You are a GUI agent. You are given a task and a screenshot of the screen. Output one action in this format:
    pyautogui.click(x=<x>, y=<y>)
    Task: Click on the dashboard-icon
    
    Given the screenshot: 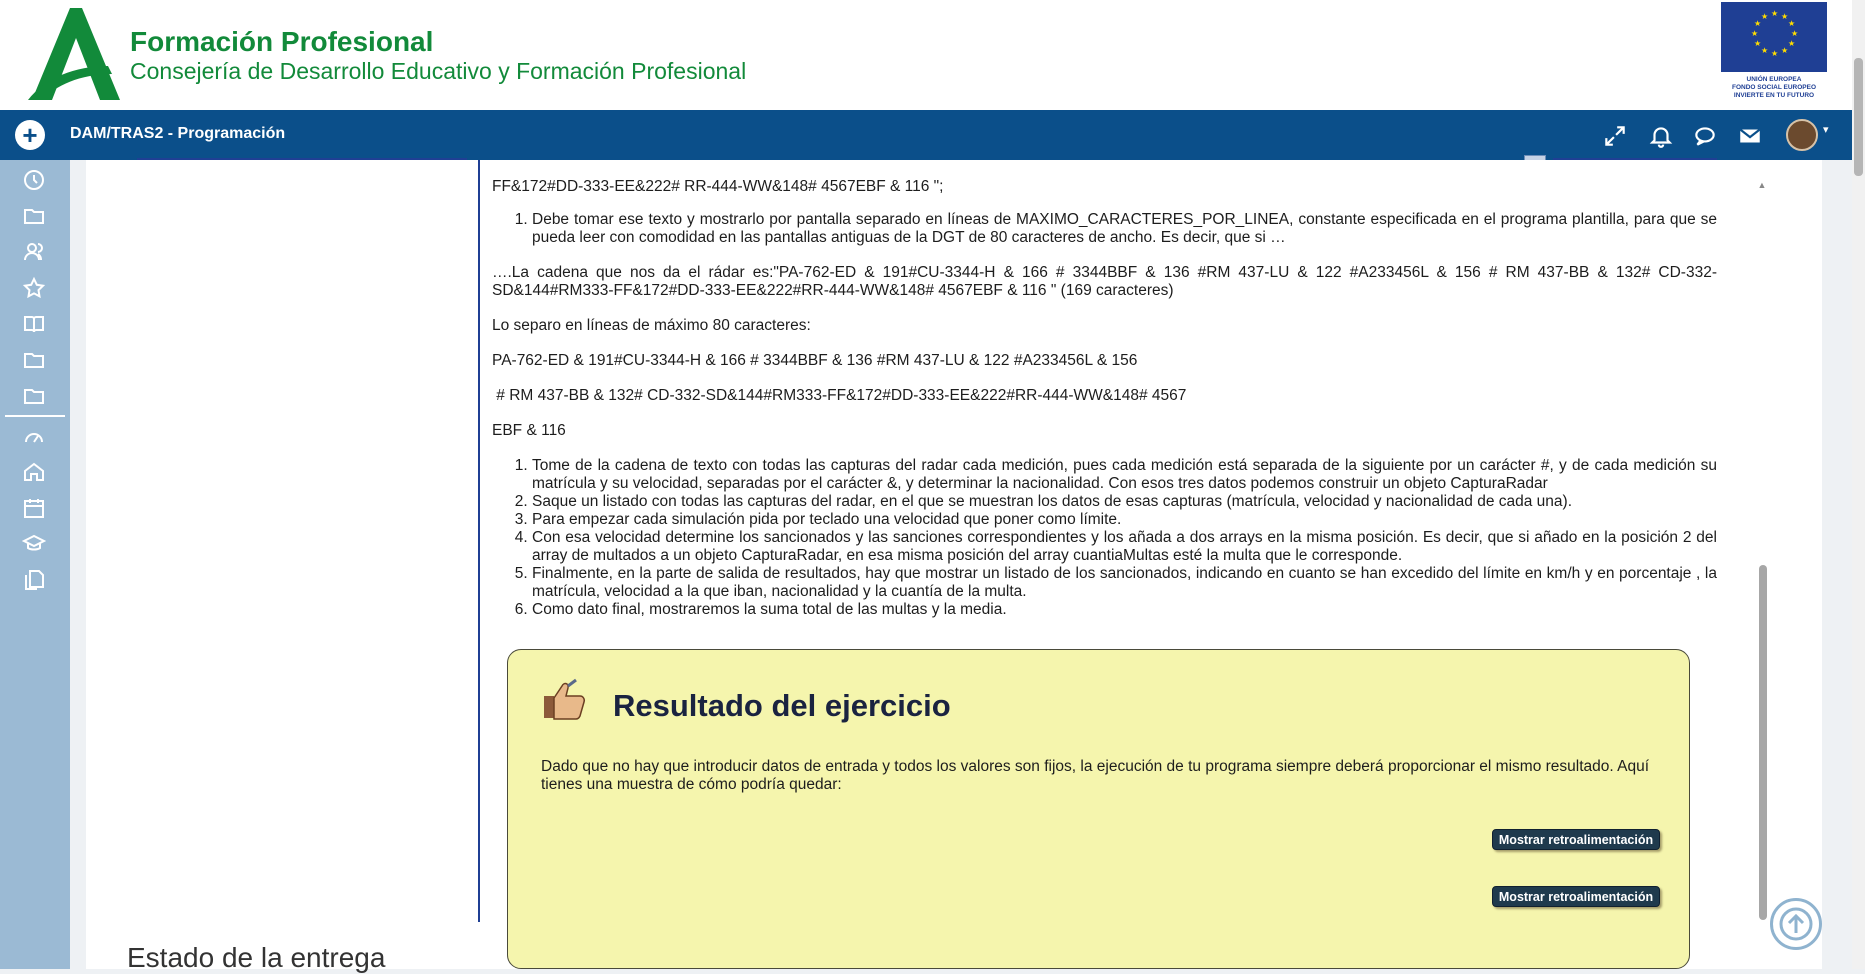 What is the action you would take?
    pyautogui.click(x=34, y=436)
    